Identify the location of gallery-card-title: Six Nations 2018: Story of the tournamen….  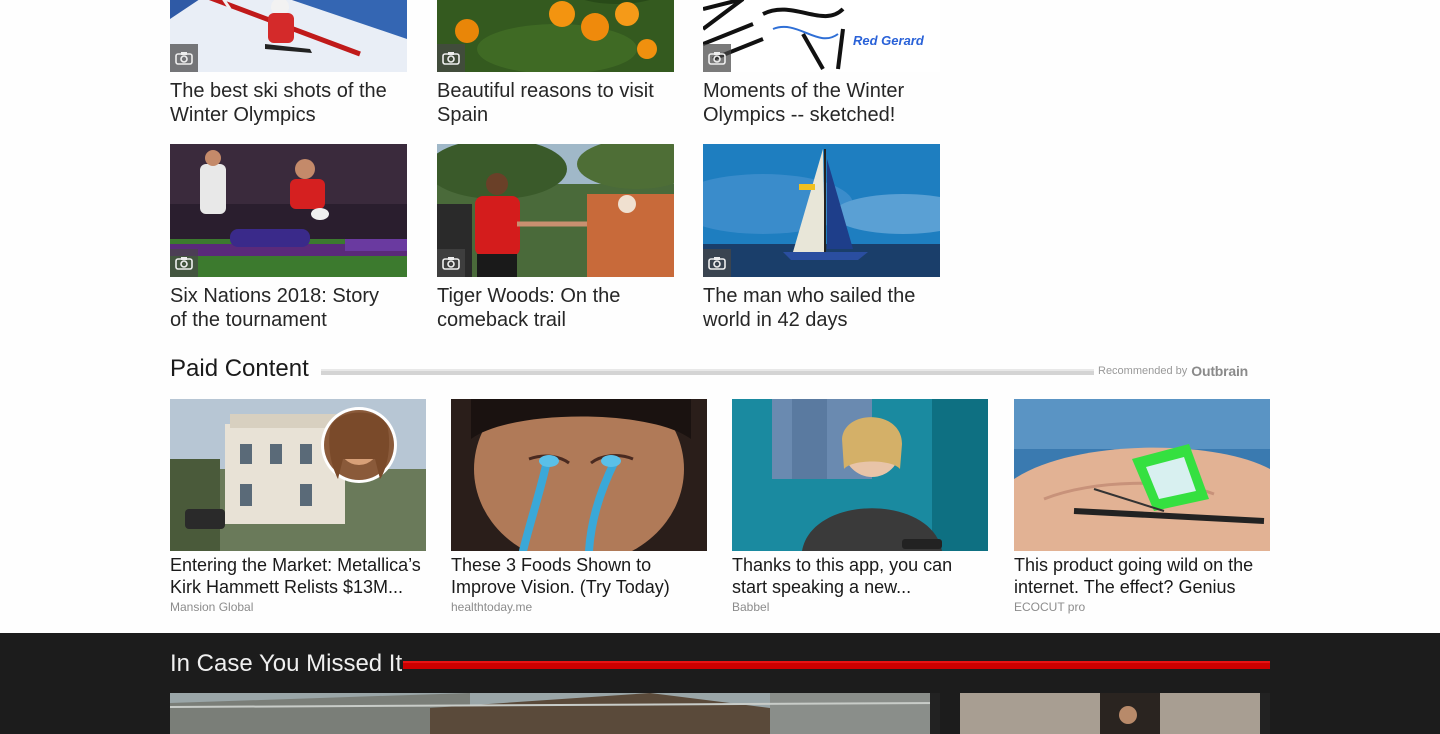
(285, 308).